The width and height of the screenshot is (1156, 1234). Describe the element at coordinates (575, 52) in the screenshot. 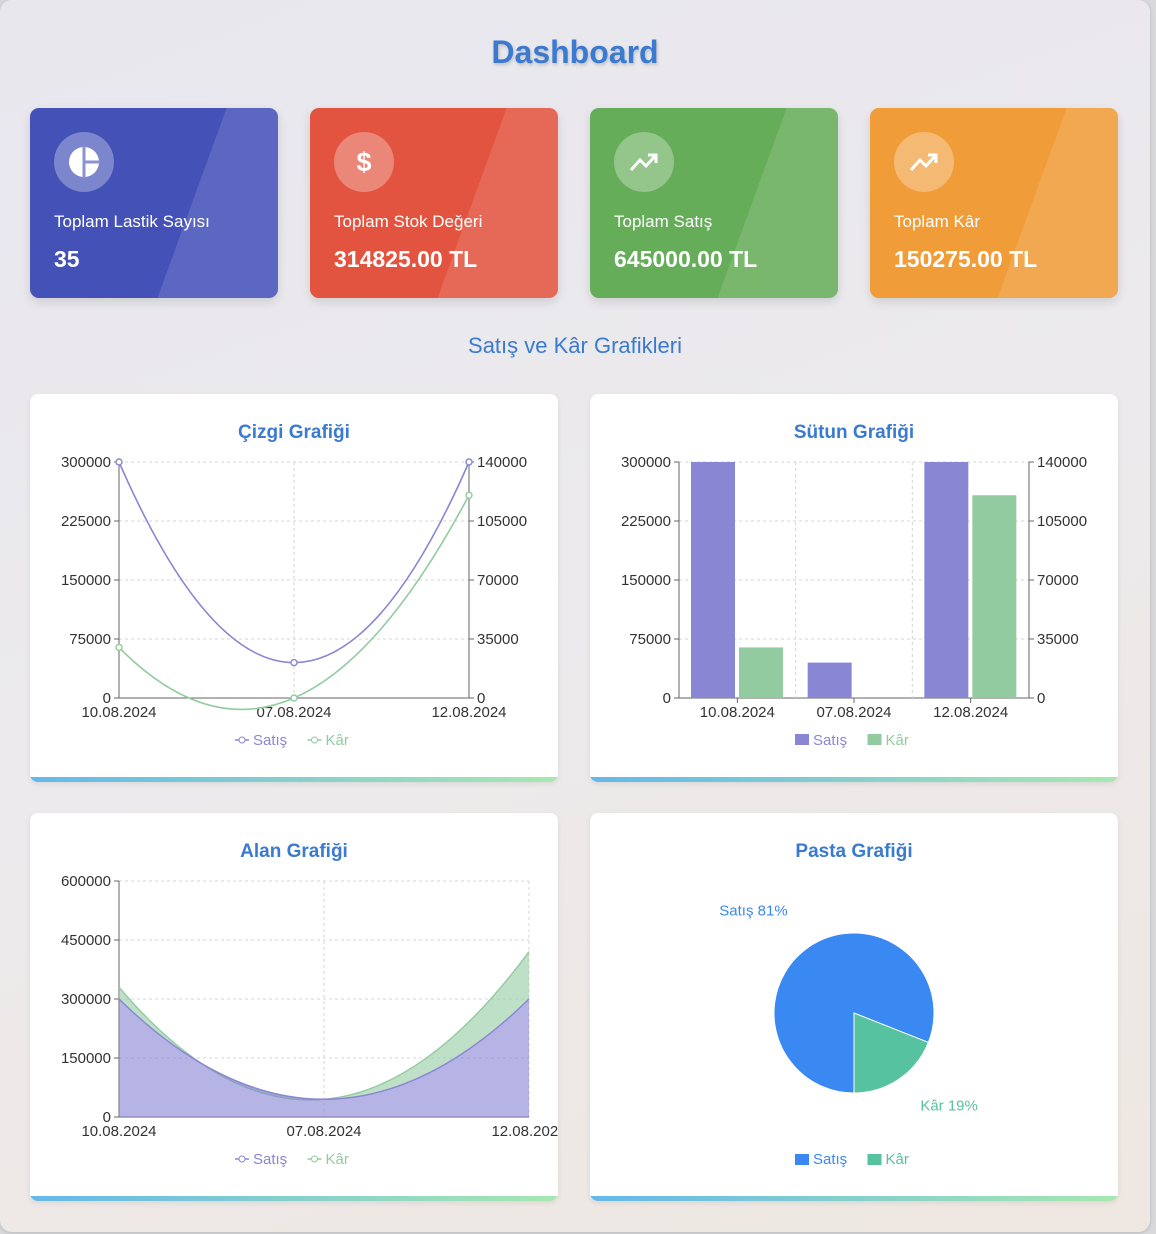

I see `page-title: Dashboard` at that location.